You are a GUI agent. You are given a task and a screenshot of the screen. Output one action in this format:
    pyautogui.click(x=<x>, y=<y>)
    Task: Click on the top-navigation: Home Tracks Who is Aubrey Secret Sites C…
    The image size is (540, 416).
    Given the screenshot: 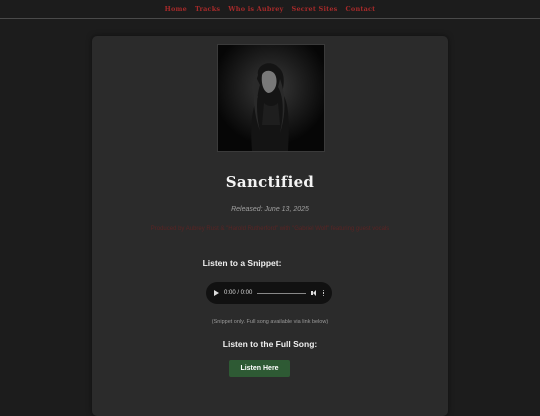 What is the action you would take?
    pyautogui.click(x=270, y=9)
    